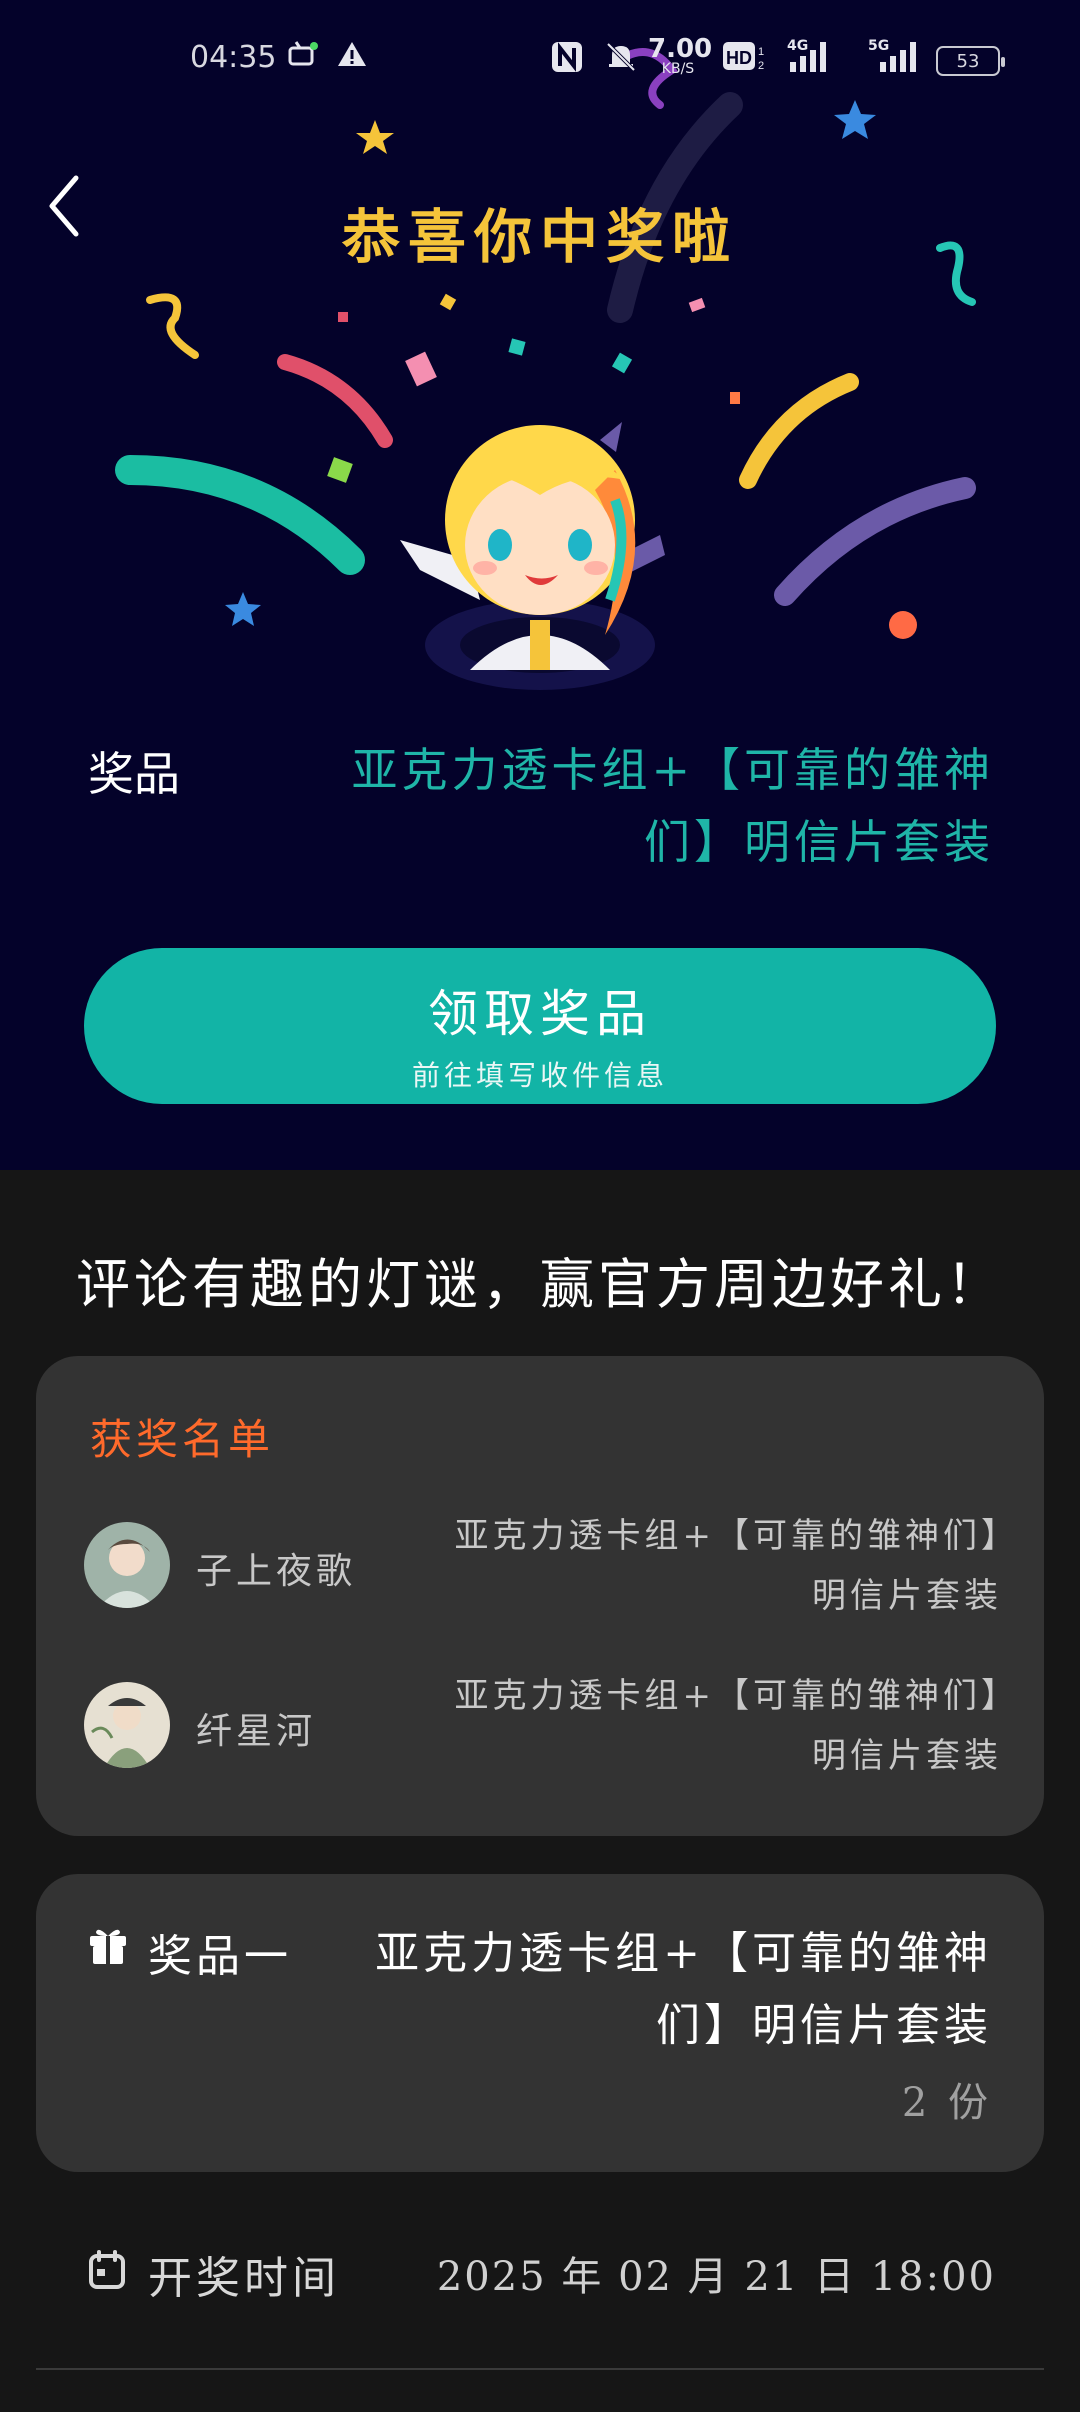  I want to click on prize-name: 亚克力透卡组+【可靠的雏神们】明信片套装, so click(672, 806).